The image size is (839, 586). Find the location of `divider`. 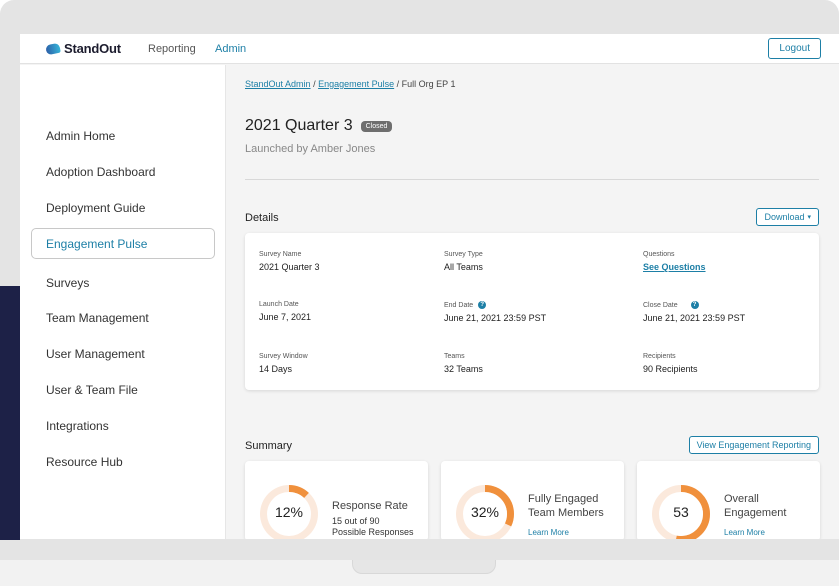

divider is located at coordinates (532, 179).